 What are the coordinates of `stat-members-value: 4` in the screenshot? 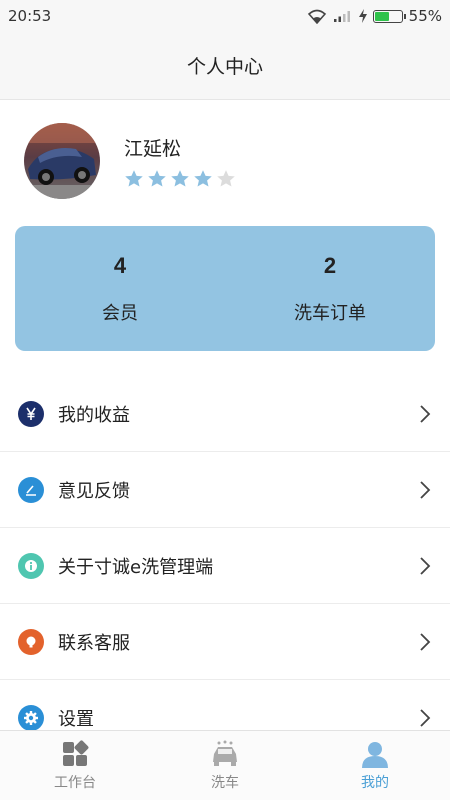 It's located at (120, 265).